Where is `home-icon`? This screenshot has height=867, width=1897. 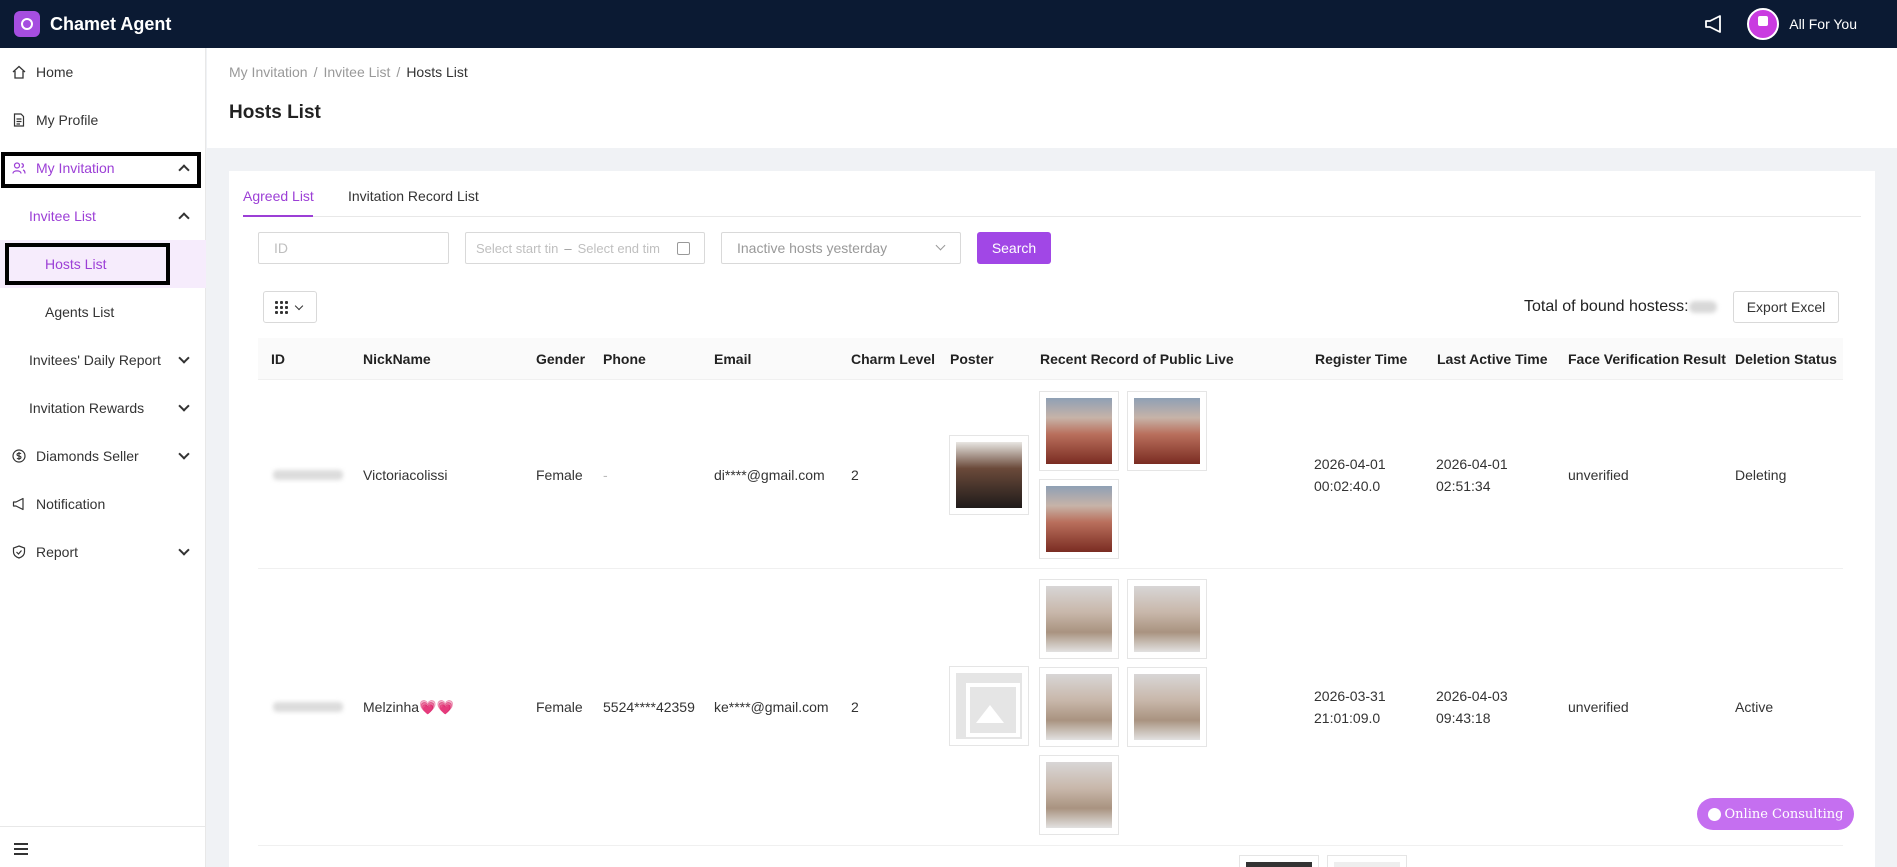 home-icon is located at coordinates (19, 72).